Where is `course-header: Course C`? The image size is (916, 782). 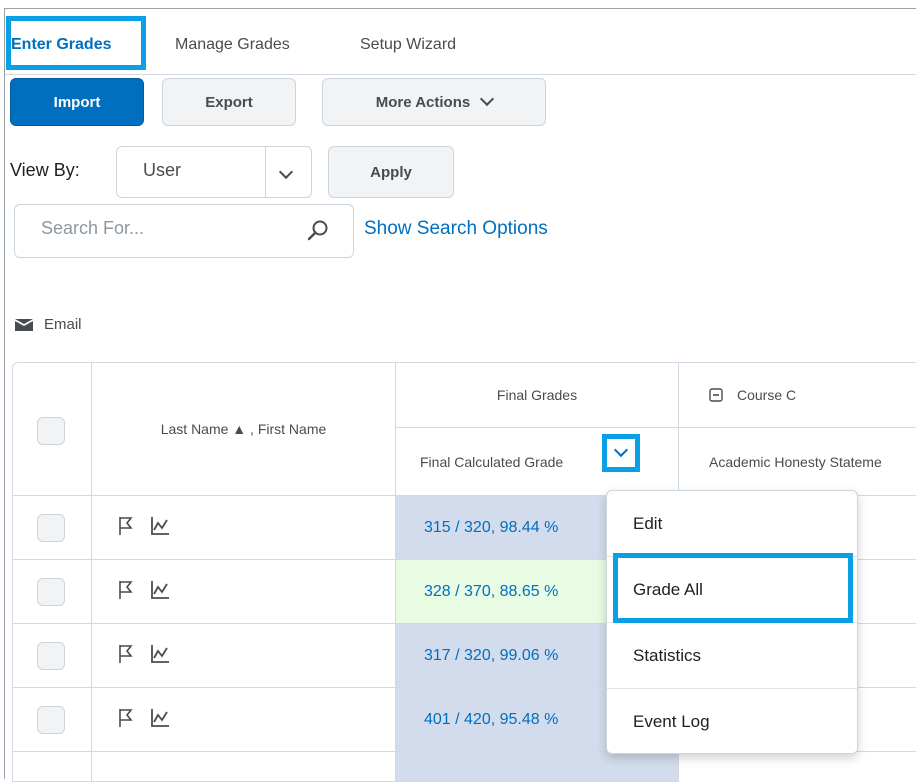 course-header: Course C is located at coordinates (797, 395).